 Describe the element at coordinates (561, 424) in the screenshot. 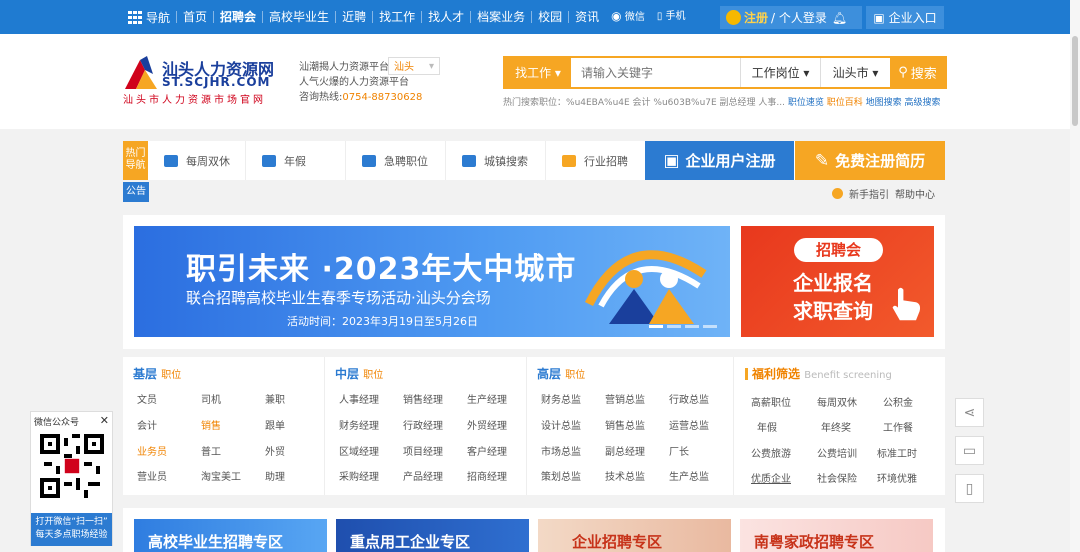

I see `job-link: 设计总监` at that location.